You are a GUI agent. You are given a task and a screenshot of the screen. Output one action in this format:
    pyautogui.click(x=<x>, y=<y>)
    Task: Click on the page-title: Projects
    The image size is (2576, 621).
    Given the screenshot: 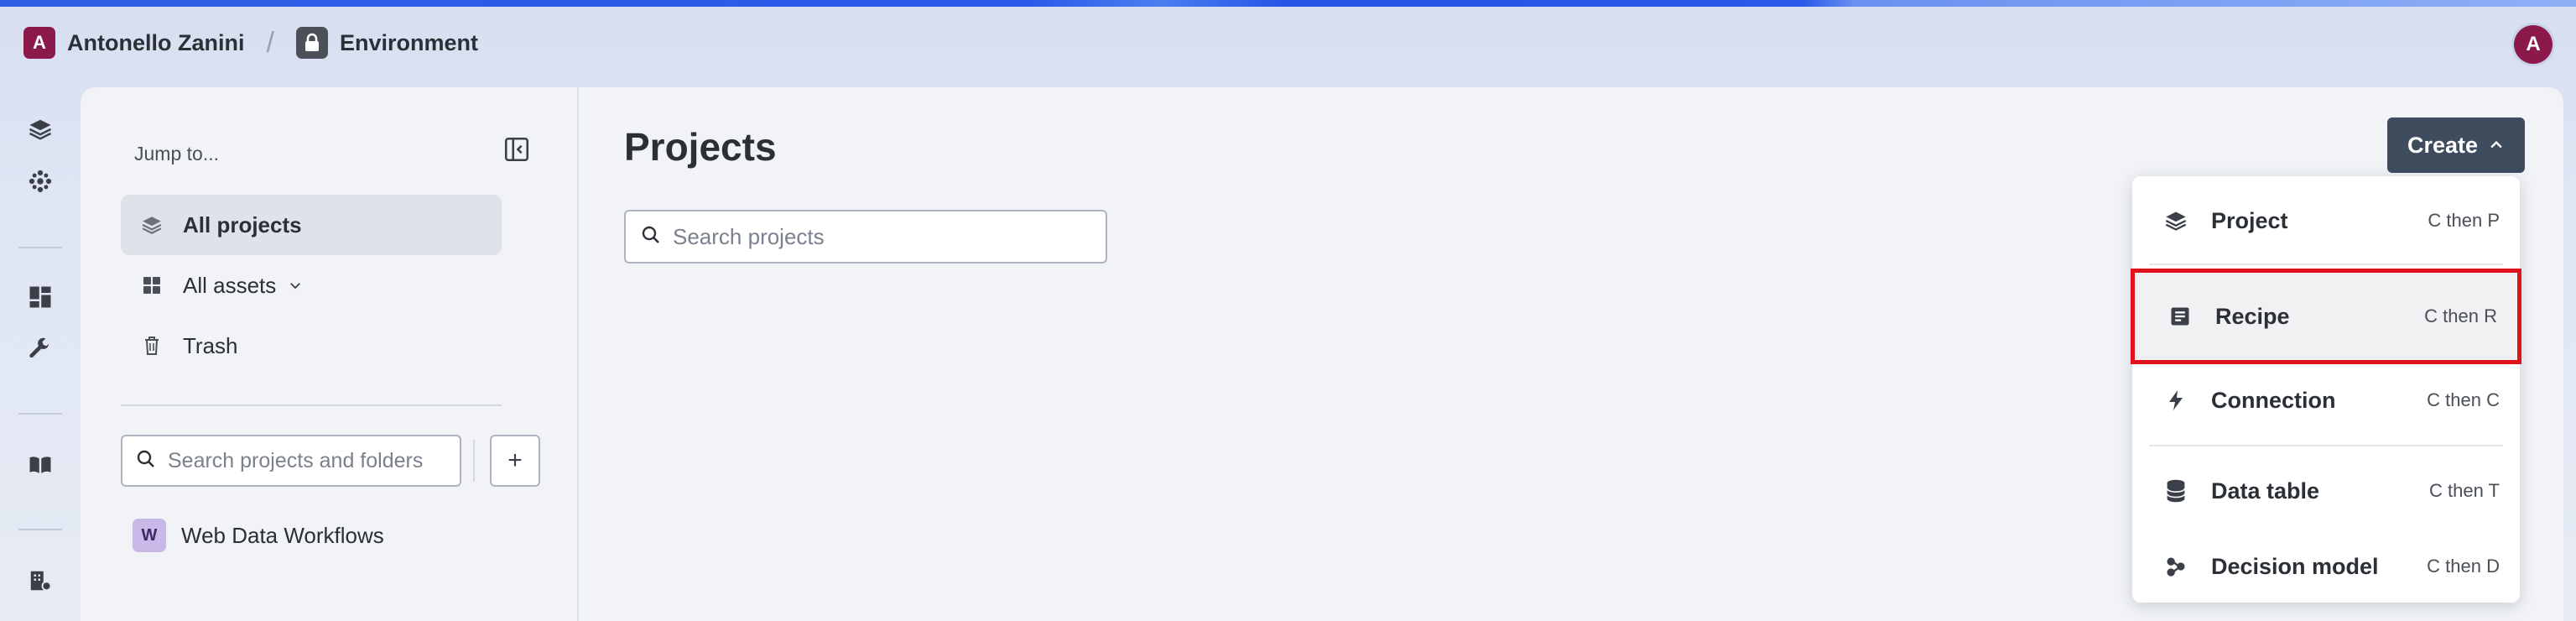 What is the action you would take?
    pyautogui.click(x=700, y=147)
    